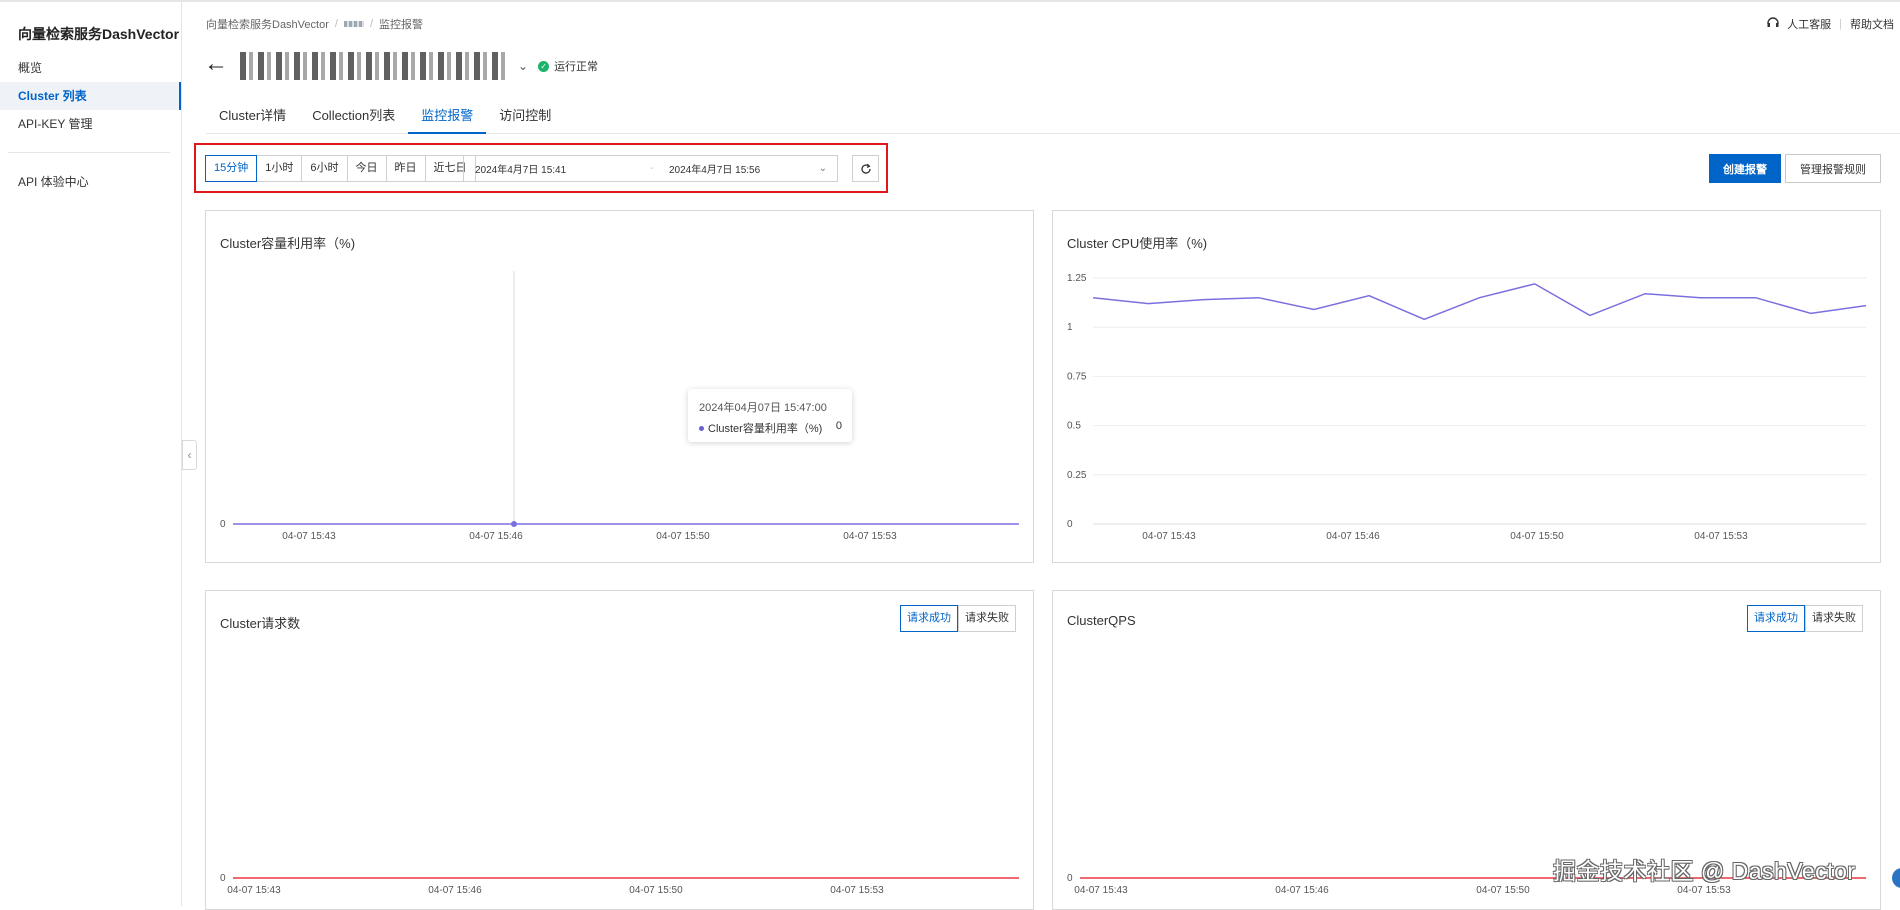 This screenshot has height=910, width=1900. Describe the element at coordinates (1745, 168) in the screenshot. I see `create-alarm-button: 创建报警` at that location.